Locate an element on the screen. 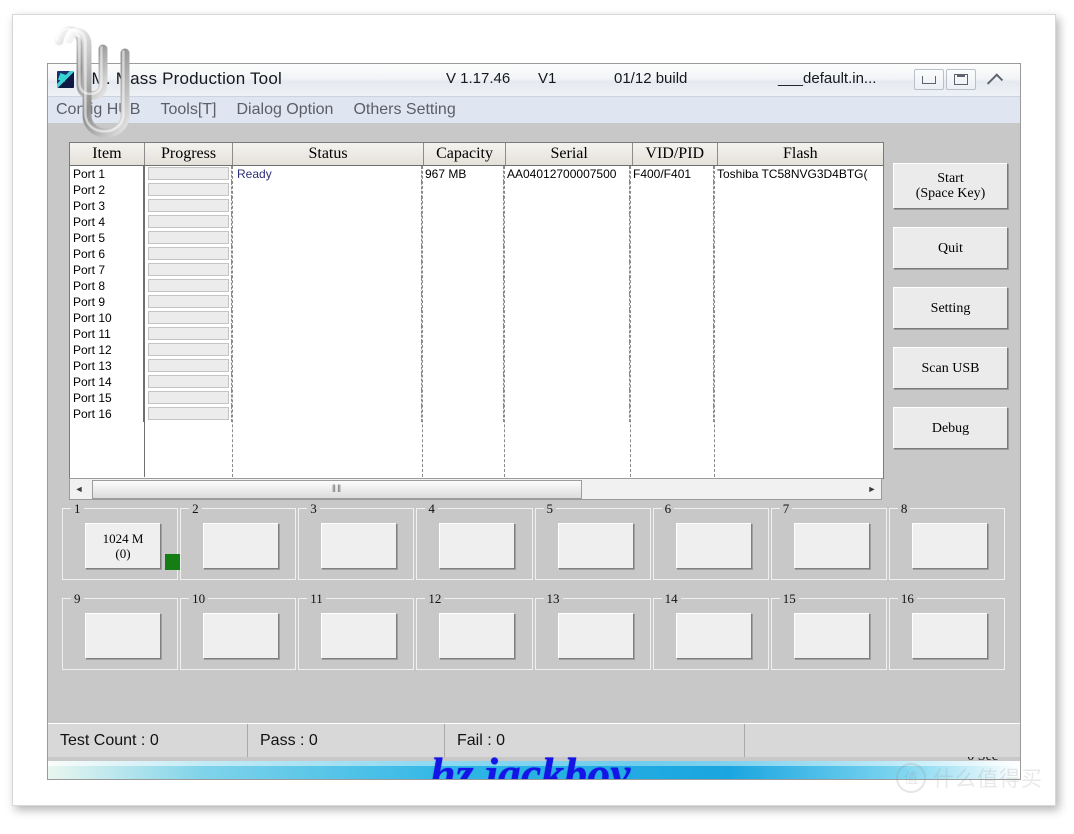 Image resolution: width=1074 pixels, height=834 pixels. device-slot: 12 is located at coordinates (474, 630).